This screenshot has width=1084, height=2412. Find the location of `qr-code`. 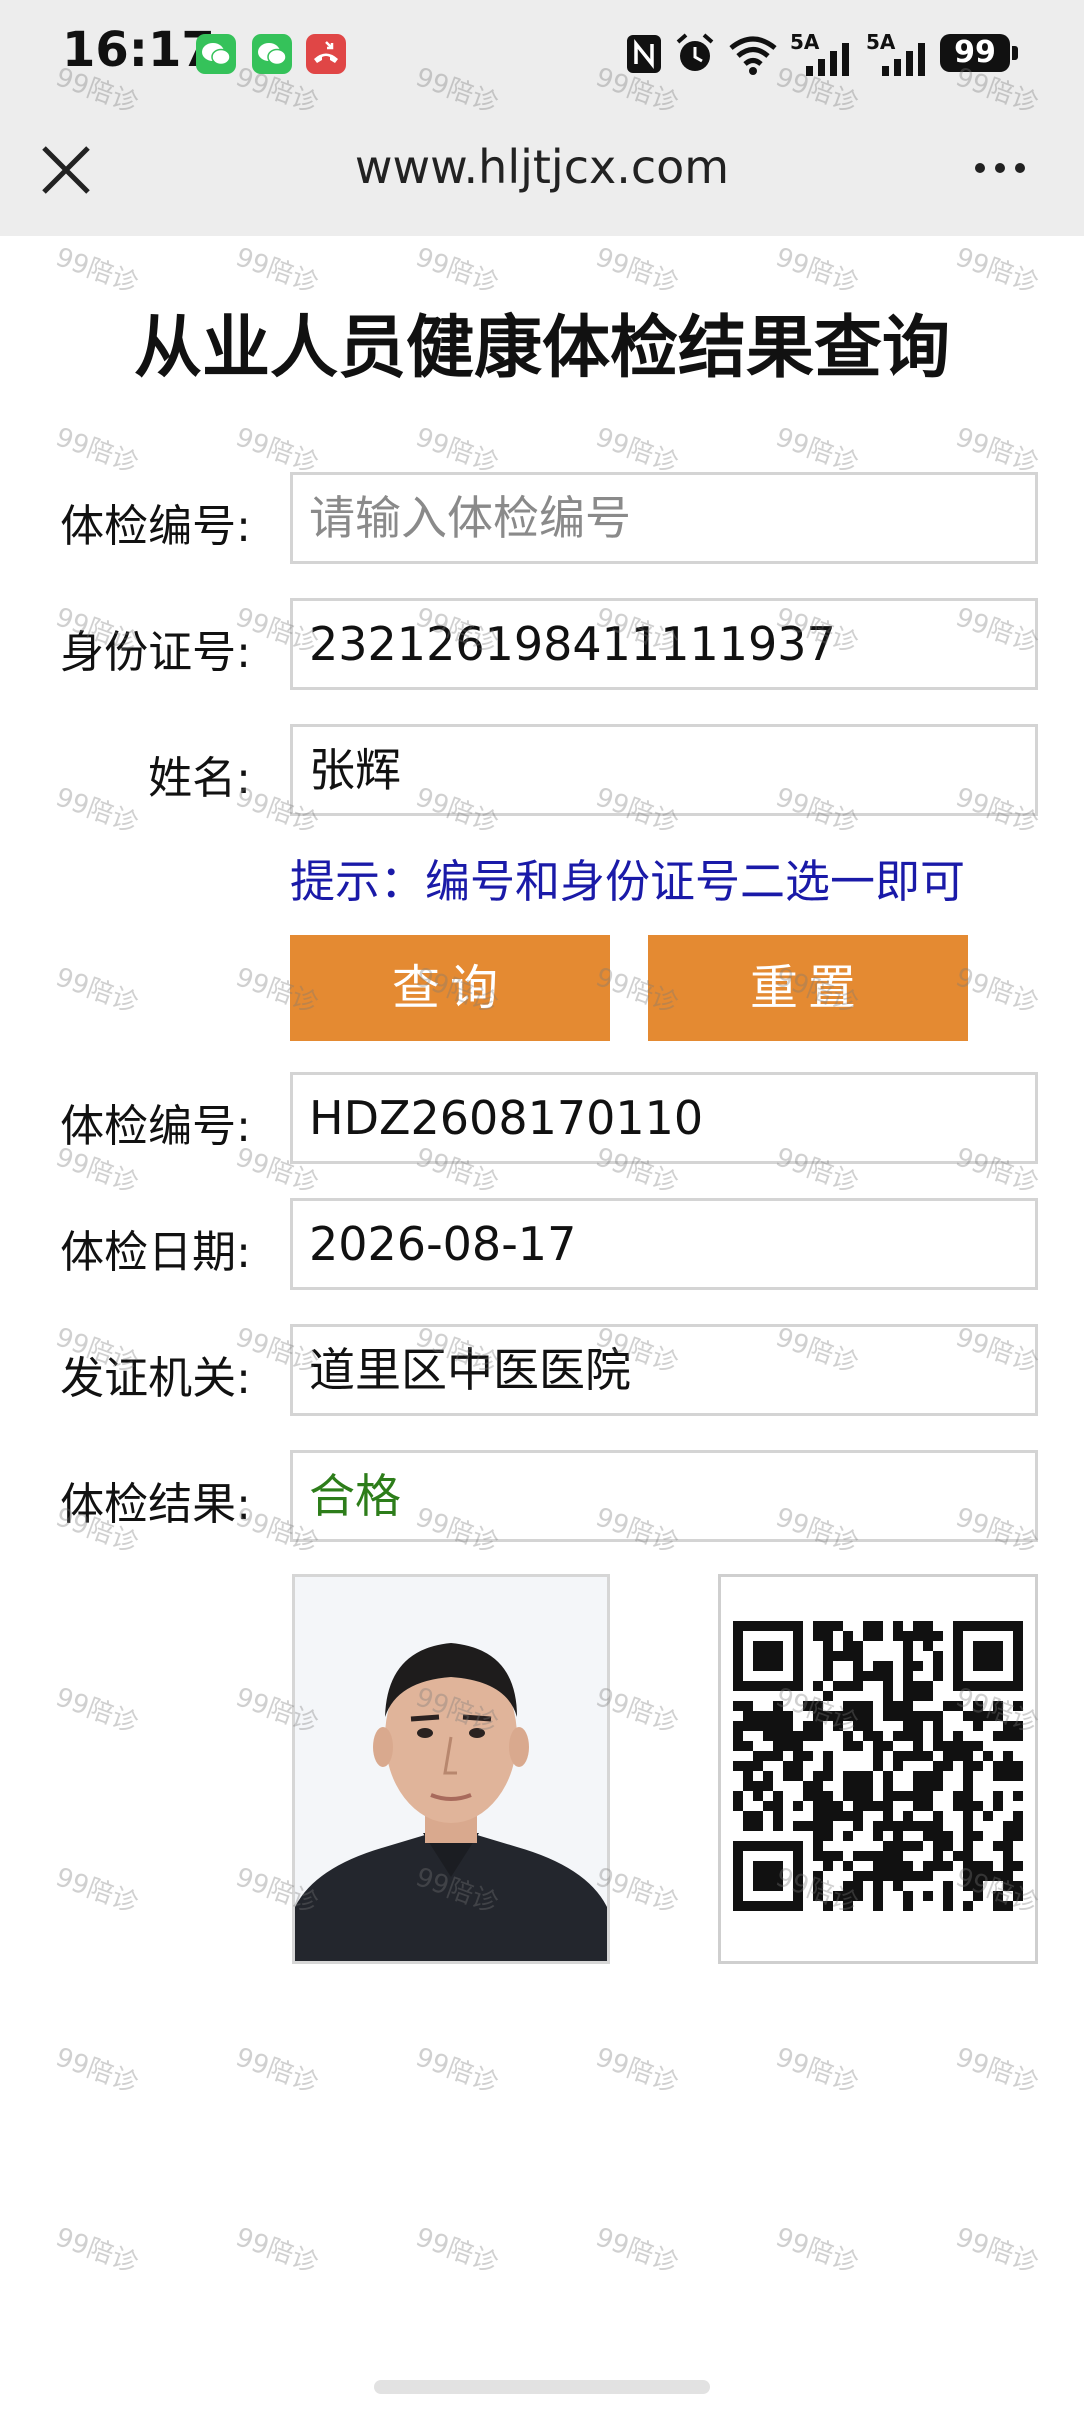

qr-code is located at coordinates (878, 1769).